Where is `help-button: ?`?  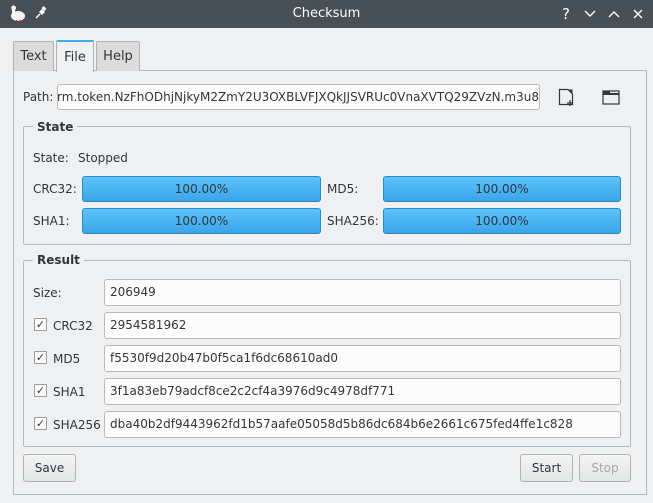
help-button: ? is located at coordinates (566, 14).